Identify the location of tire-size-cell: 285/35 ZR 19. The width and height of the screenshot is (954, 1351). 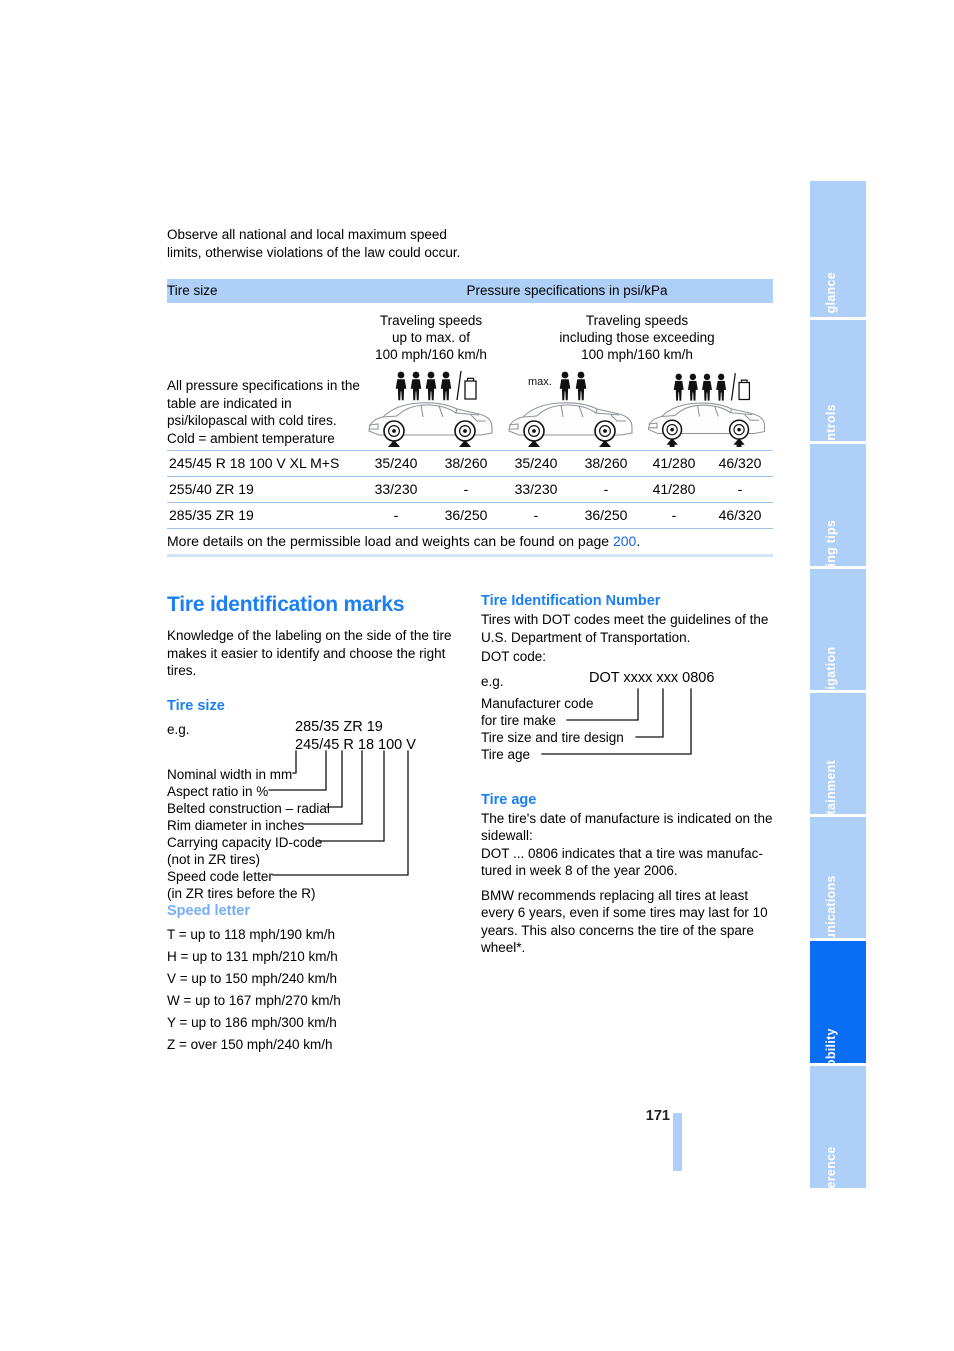
(264, 515).